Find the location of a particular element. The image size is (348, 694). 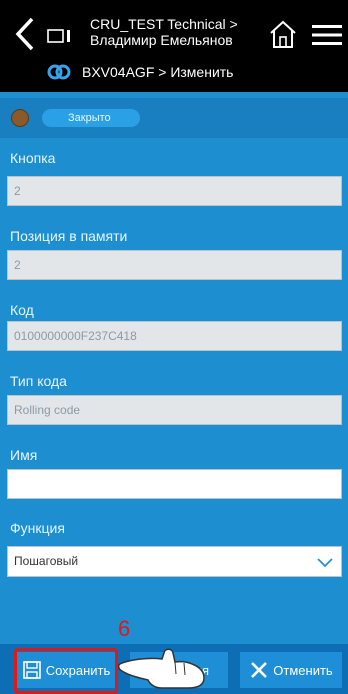

function-select-value: Пошаговый is located at coordinates (46, 561).